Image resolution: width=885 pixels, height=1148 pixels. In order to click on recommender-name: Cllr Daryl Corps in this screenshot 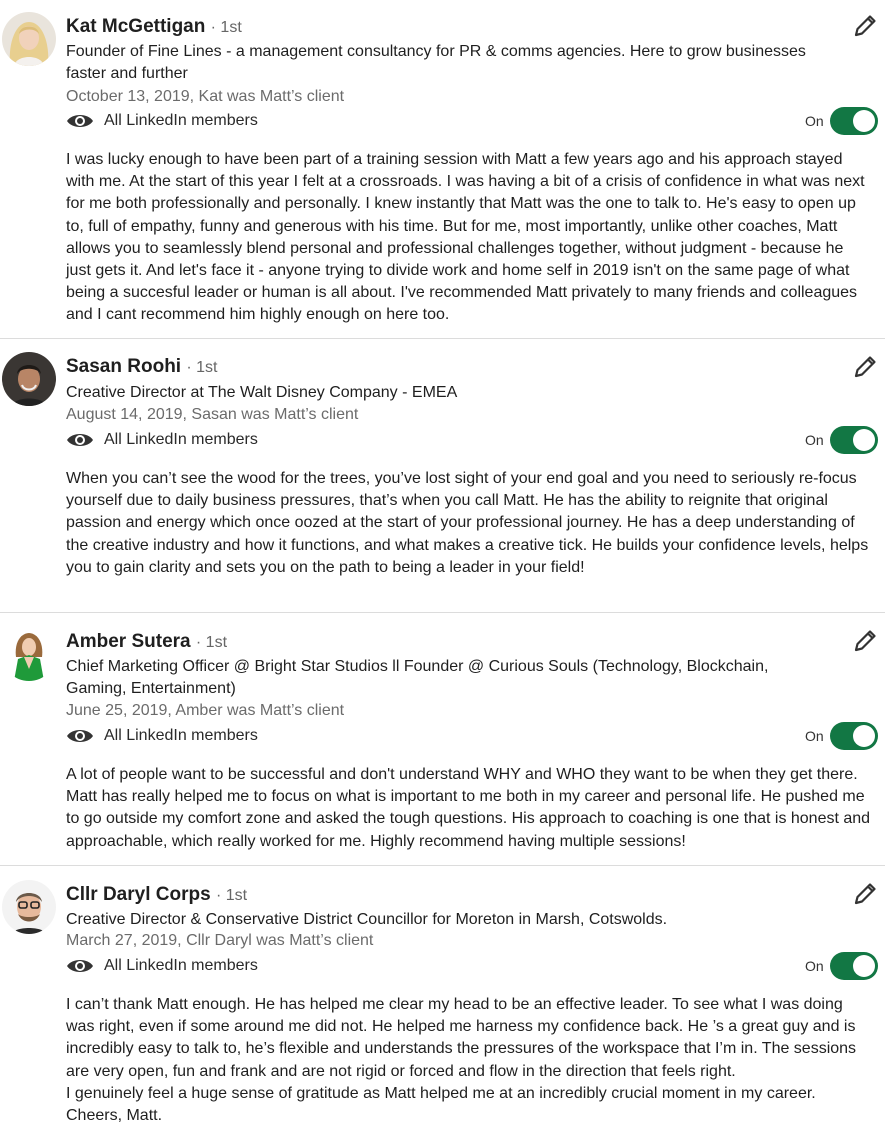, I will do `click(138, 894)`.